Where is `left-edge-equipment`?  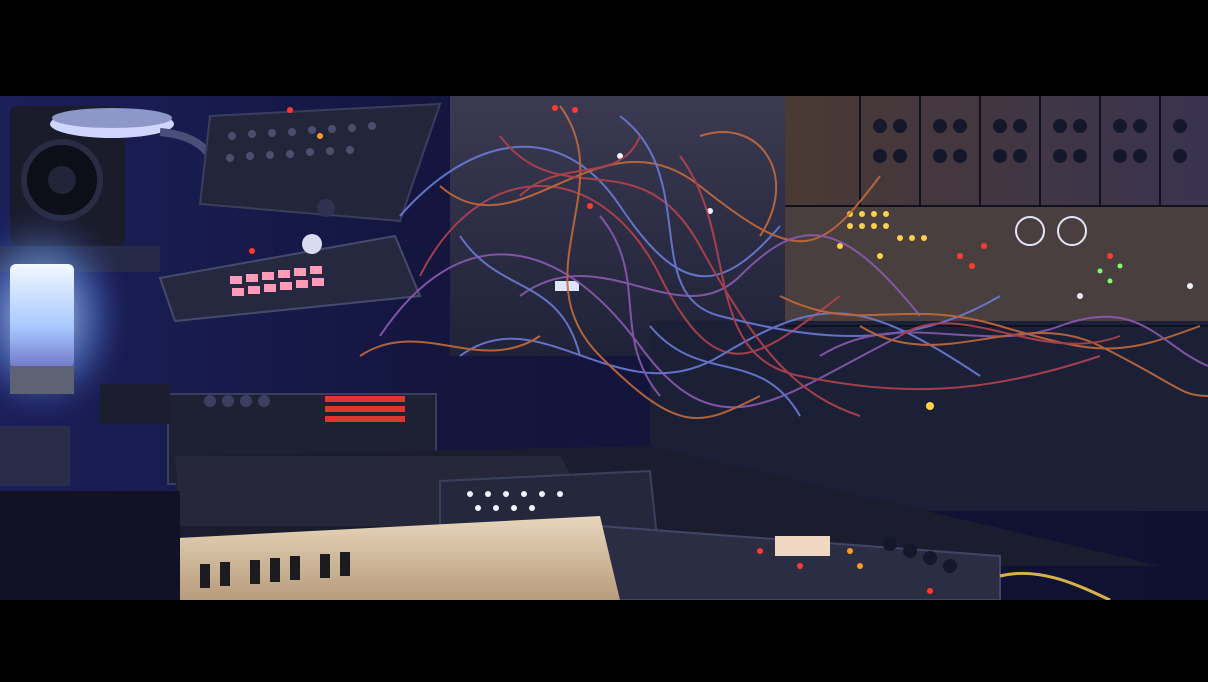 left-edge-equipment is located at coordinates (35, 456).